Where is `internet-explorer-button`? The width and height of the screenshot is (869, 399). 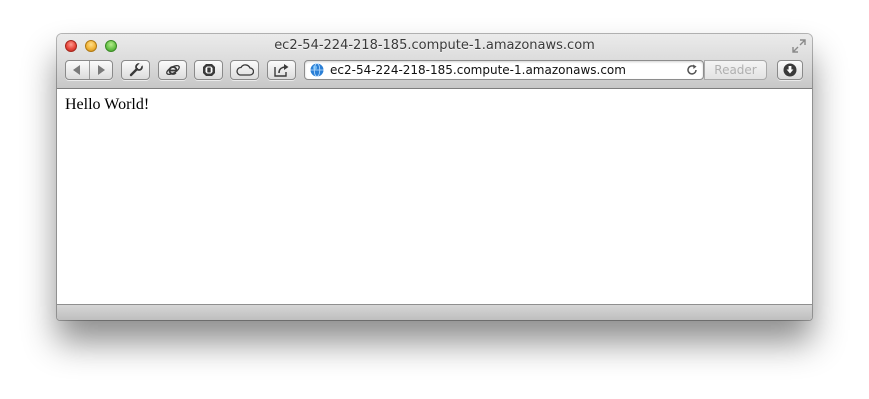 internet-explorer-button is located at coordinates (172, 70).